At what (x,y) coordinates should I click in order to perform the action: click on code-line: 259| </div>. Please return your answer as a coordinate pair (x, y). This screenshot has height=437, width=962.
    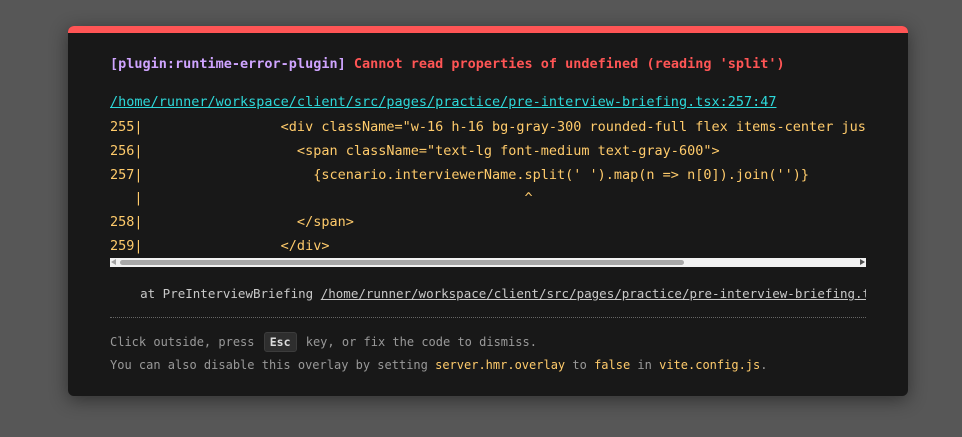
    Looking at the image, I should click on (220, 245).